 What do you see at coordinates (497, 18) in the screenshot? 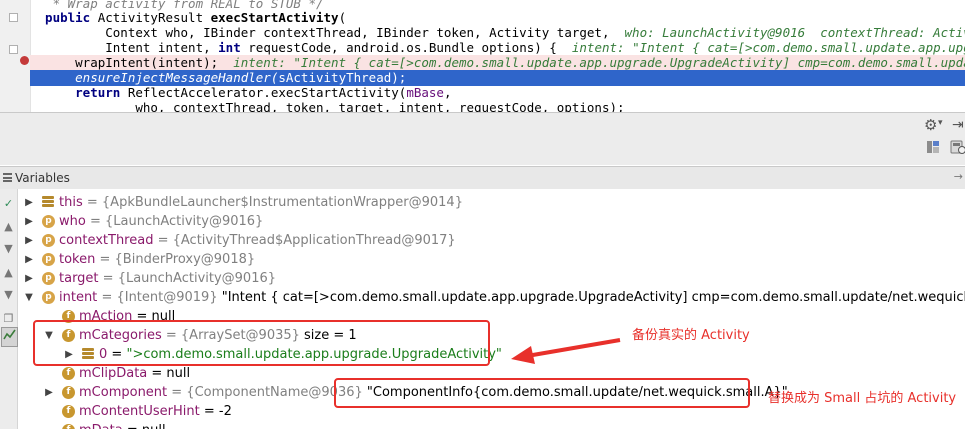
I see `code-line: public ActivityResult execStartActivity(` at bounding box center [497, 18].